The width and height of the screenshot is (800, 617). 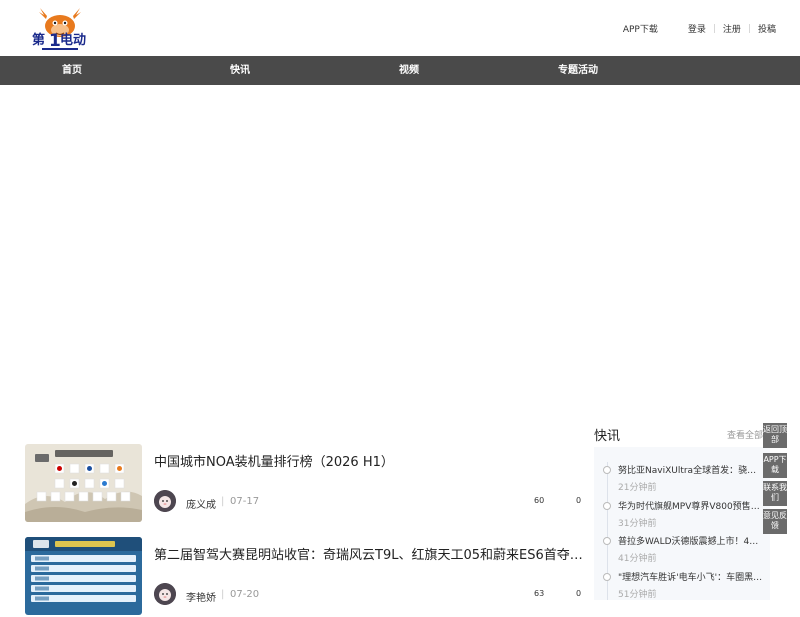 I want to click on app-download-button: APP下载, so click(x=775, y=465).